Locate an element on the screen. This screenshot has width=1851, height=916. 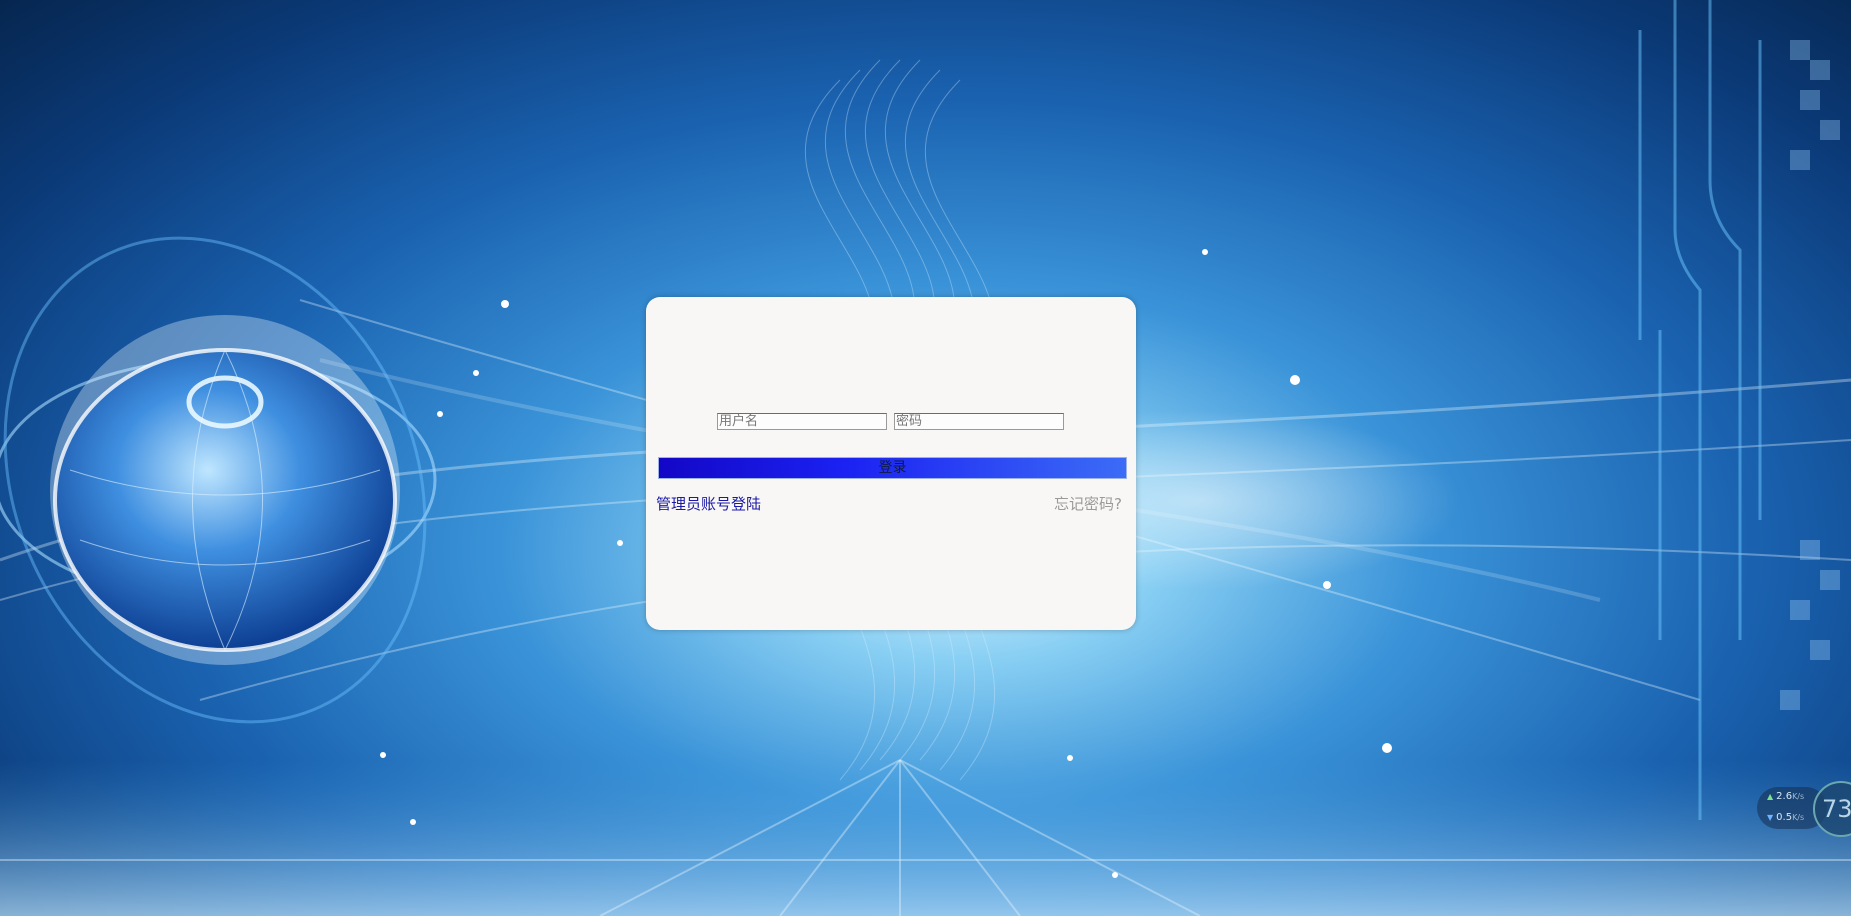
usage-gauge: 73 is located at coordinates (1832, 809).